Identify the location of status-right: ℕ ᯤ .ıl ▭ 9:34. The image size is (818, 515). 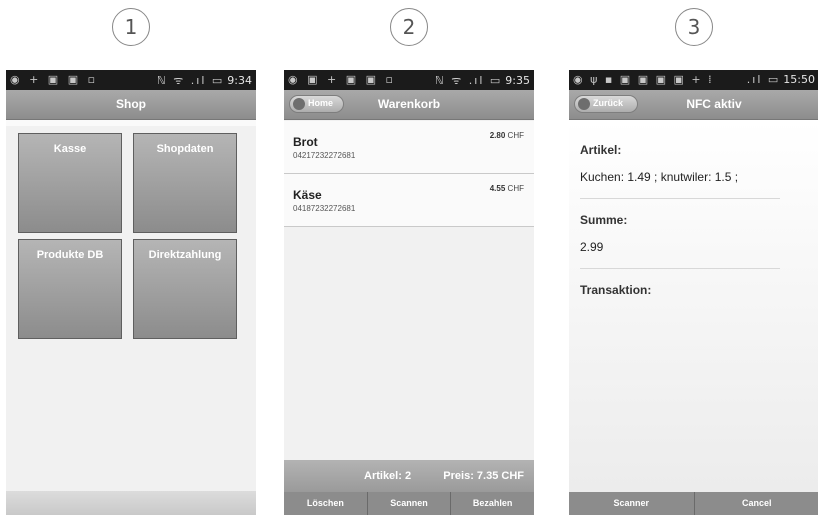
(204, 80).